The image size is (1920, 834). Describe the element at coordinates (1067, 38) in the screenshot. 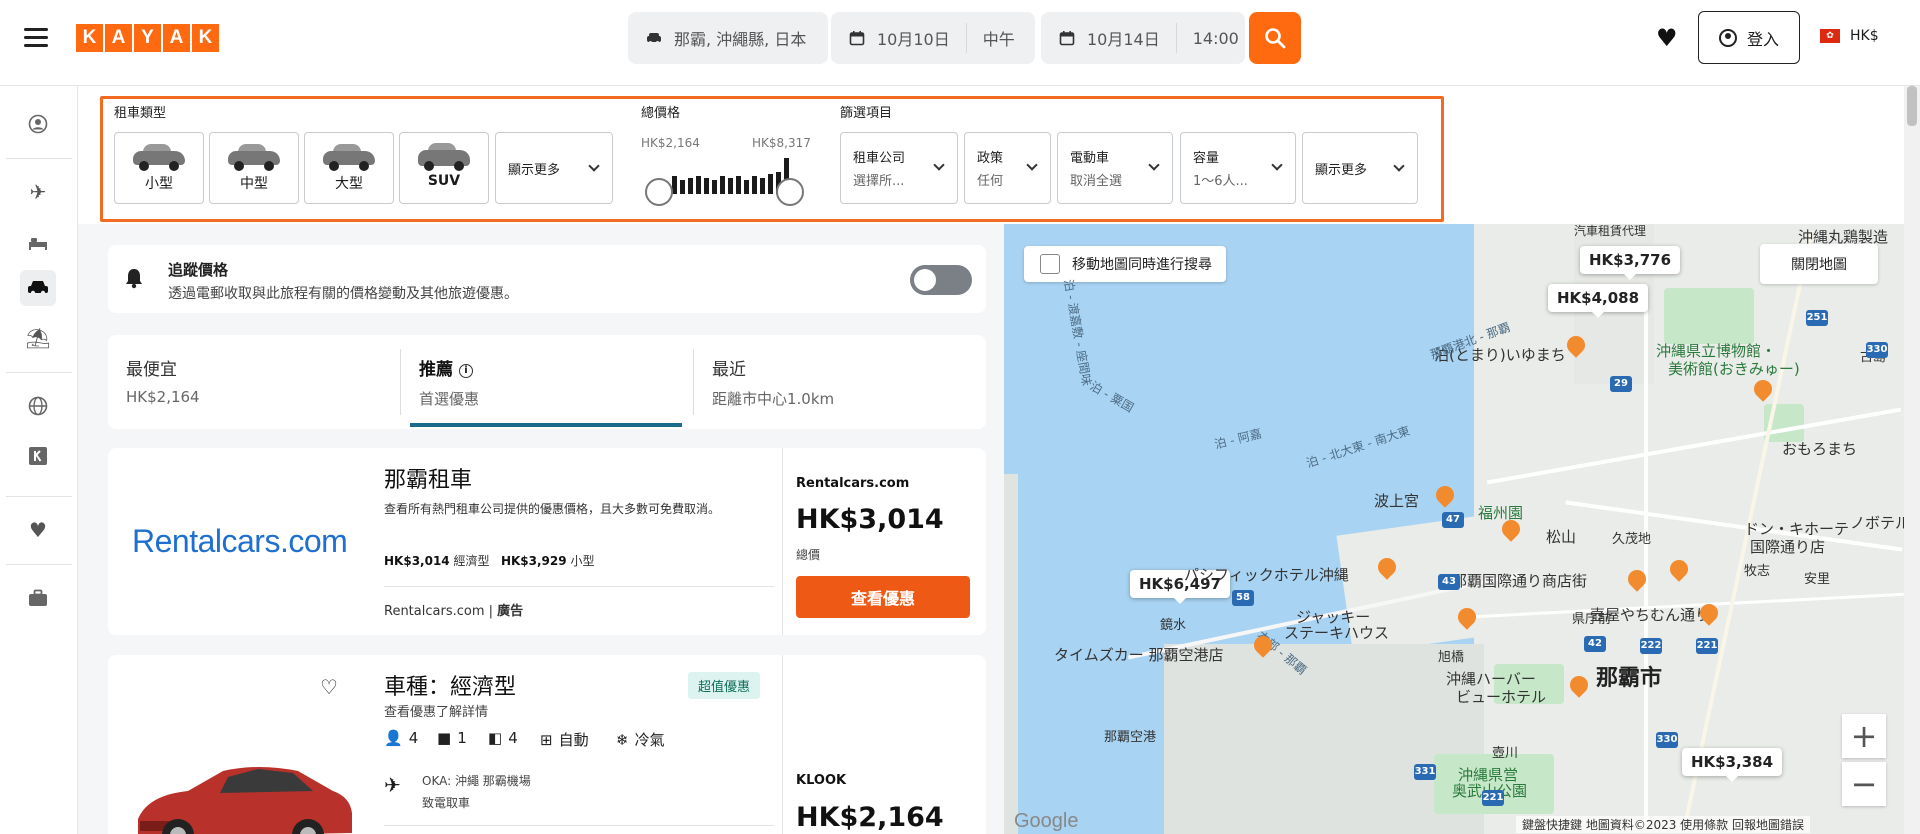

I see `calendar-icon` at that location.